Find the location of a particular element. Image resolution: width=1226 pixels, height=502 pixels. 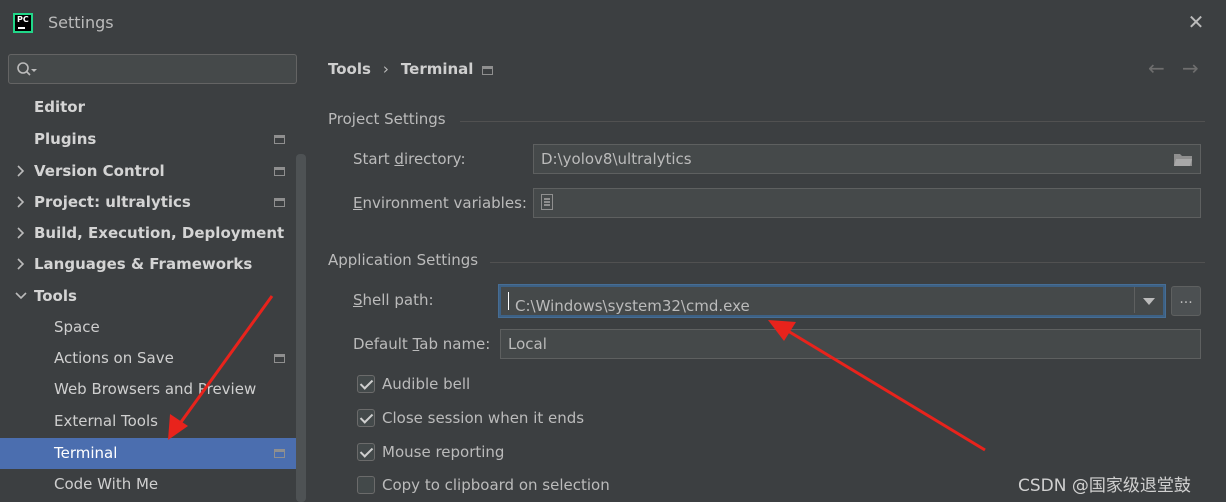

back-arrow-icon: ← is located at coordinates (1156, 68).